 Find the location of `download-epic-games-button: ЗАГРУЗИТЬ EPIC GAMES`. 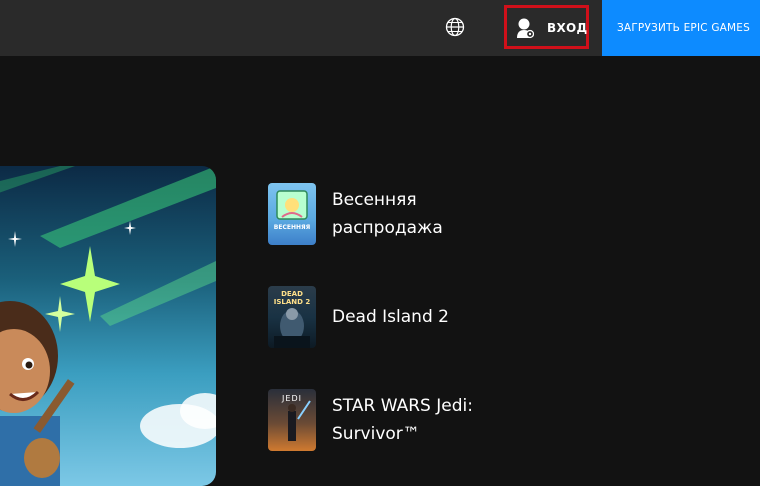

download-epic-games-button: ЗАГРУЗИТЬ EPIC GAMES is located at coordinates (681, 28).